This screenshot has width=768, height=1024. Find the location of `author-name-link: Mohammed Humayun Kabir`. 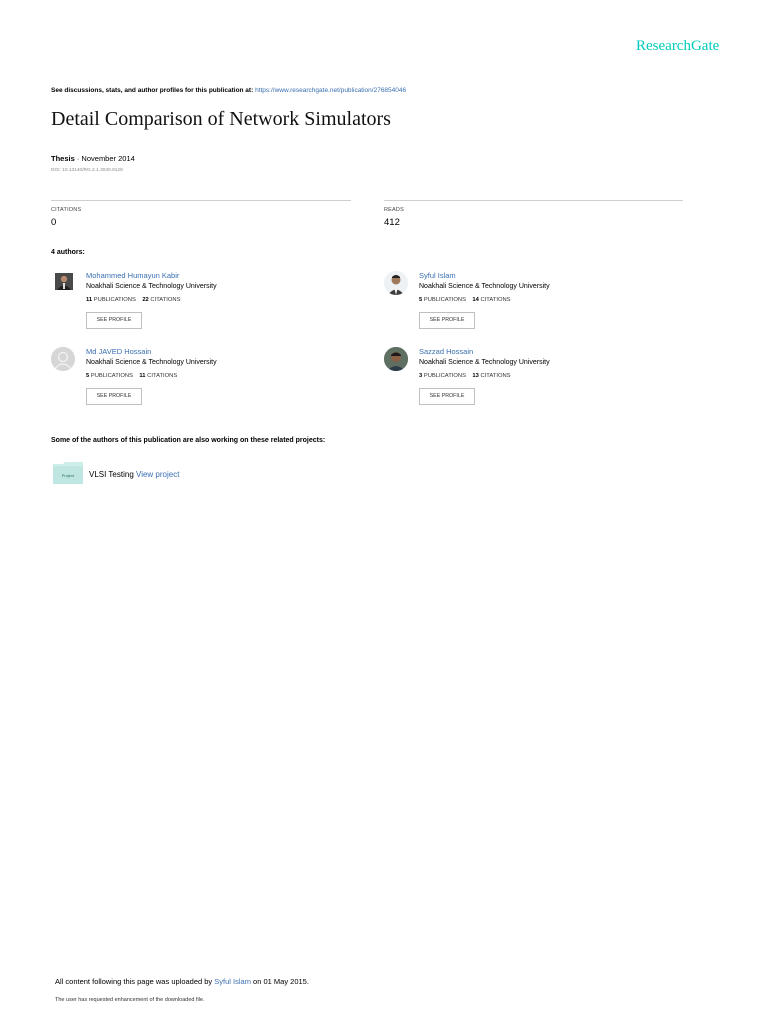

author-name-link: Mohammed Humayun Kabir is located at coordinates (132, 275).